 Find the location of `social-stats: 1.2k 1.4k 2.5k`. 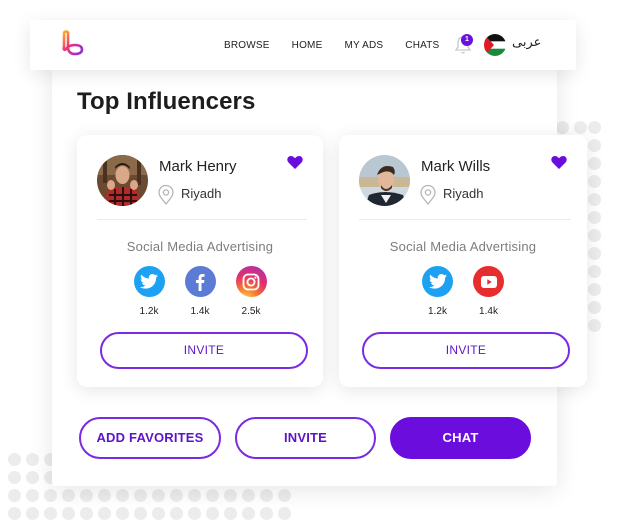

social-stats: 1.2k 1.4k 2.5k is located at coordinates (200, 291).